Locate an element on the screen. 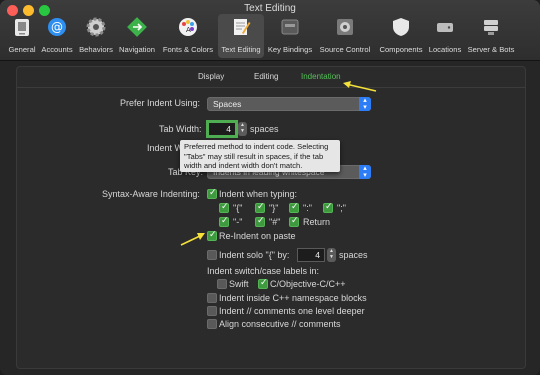  tab-width-field: 4 is located at coordinates (222, 129).